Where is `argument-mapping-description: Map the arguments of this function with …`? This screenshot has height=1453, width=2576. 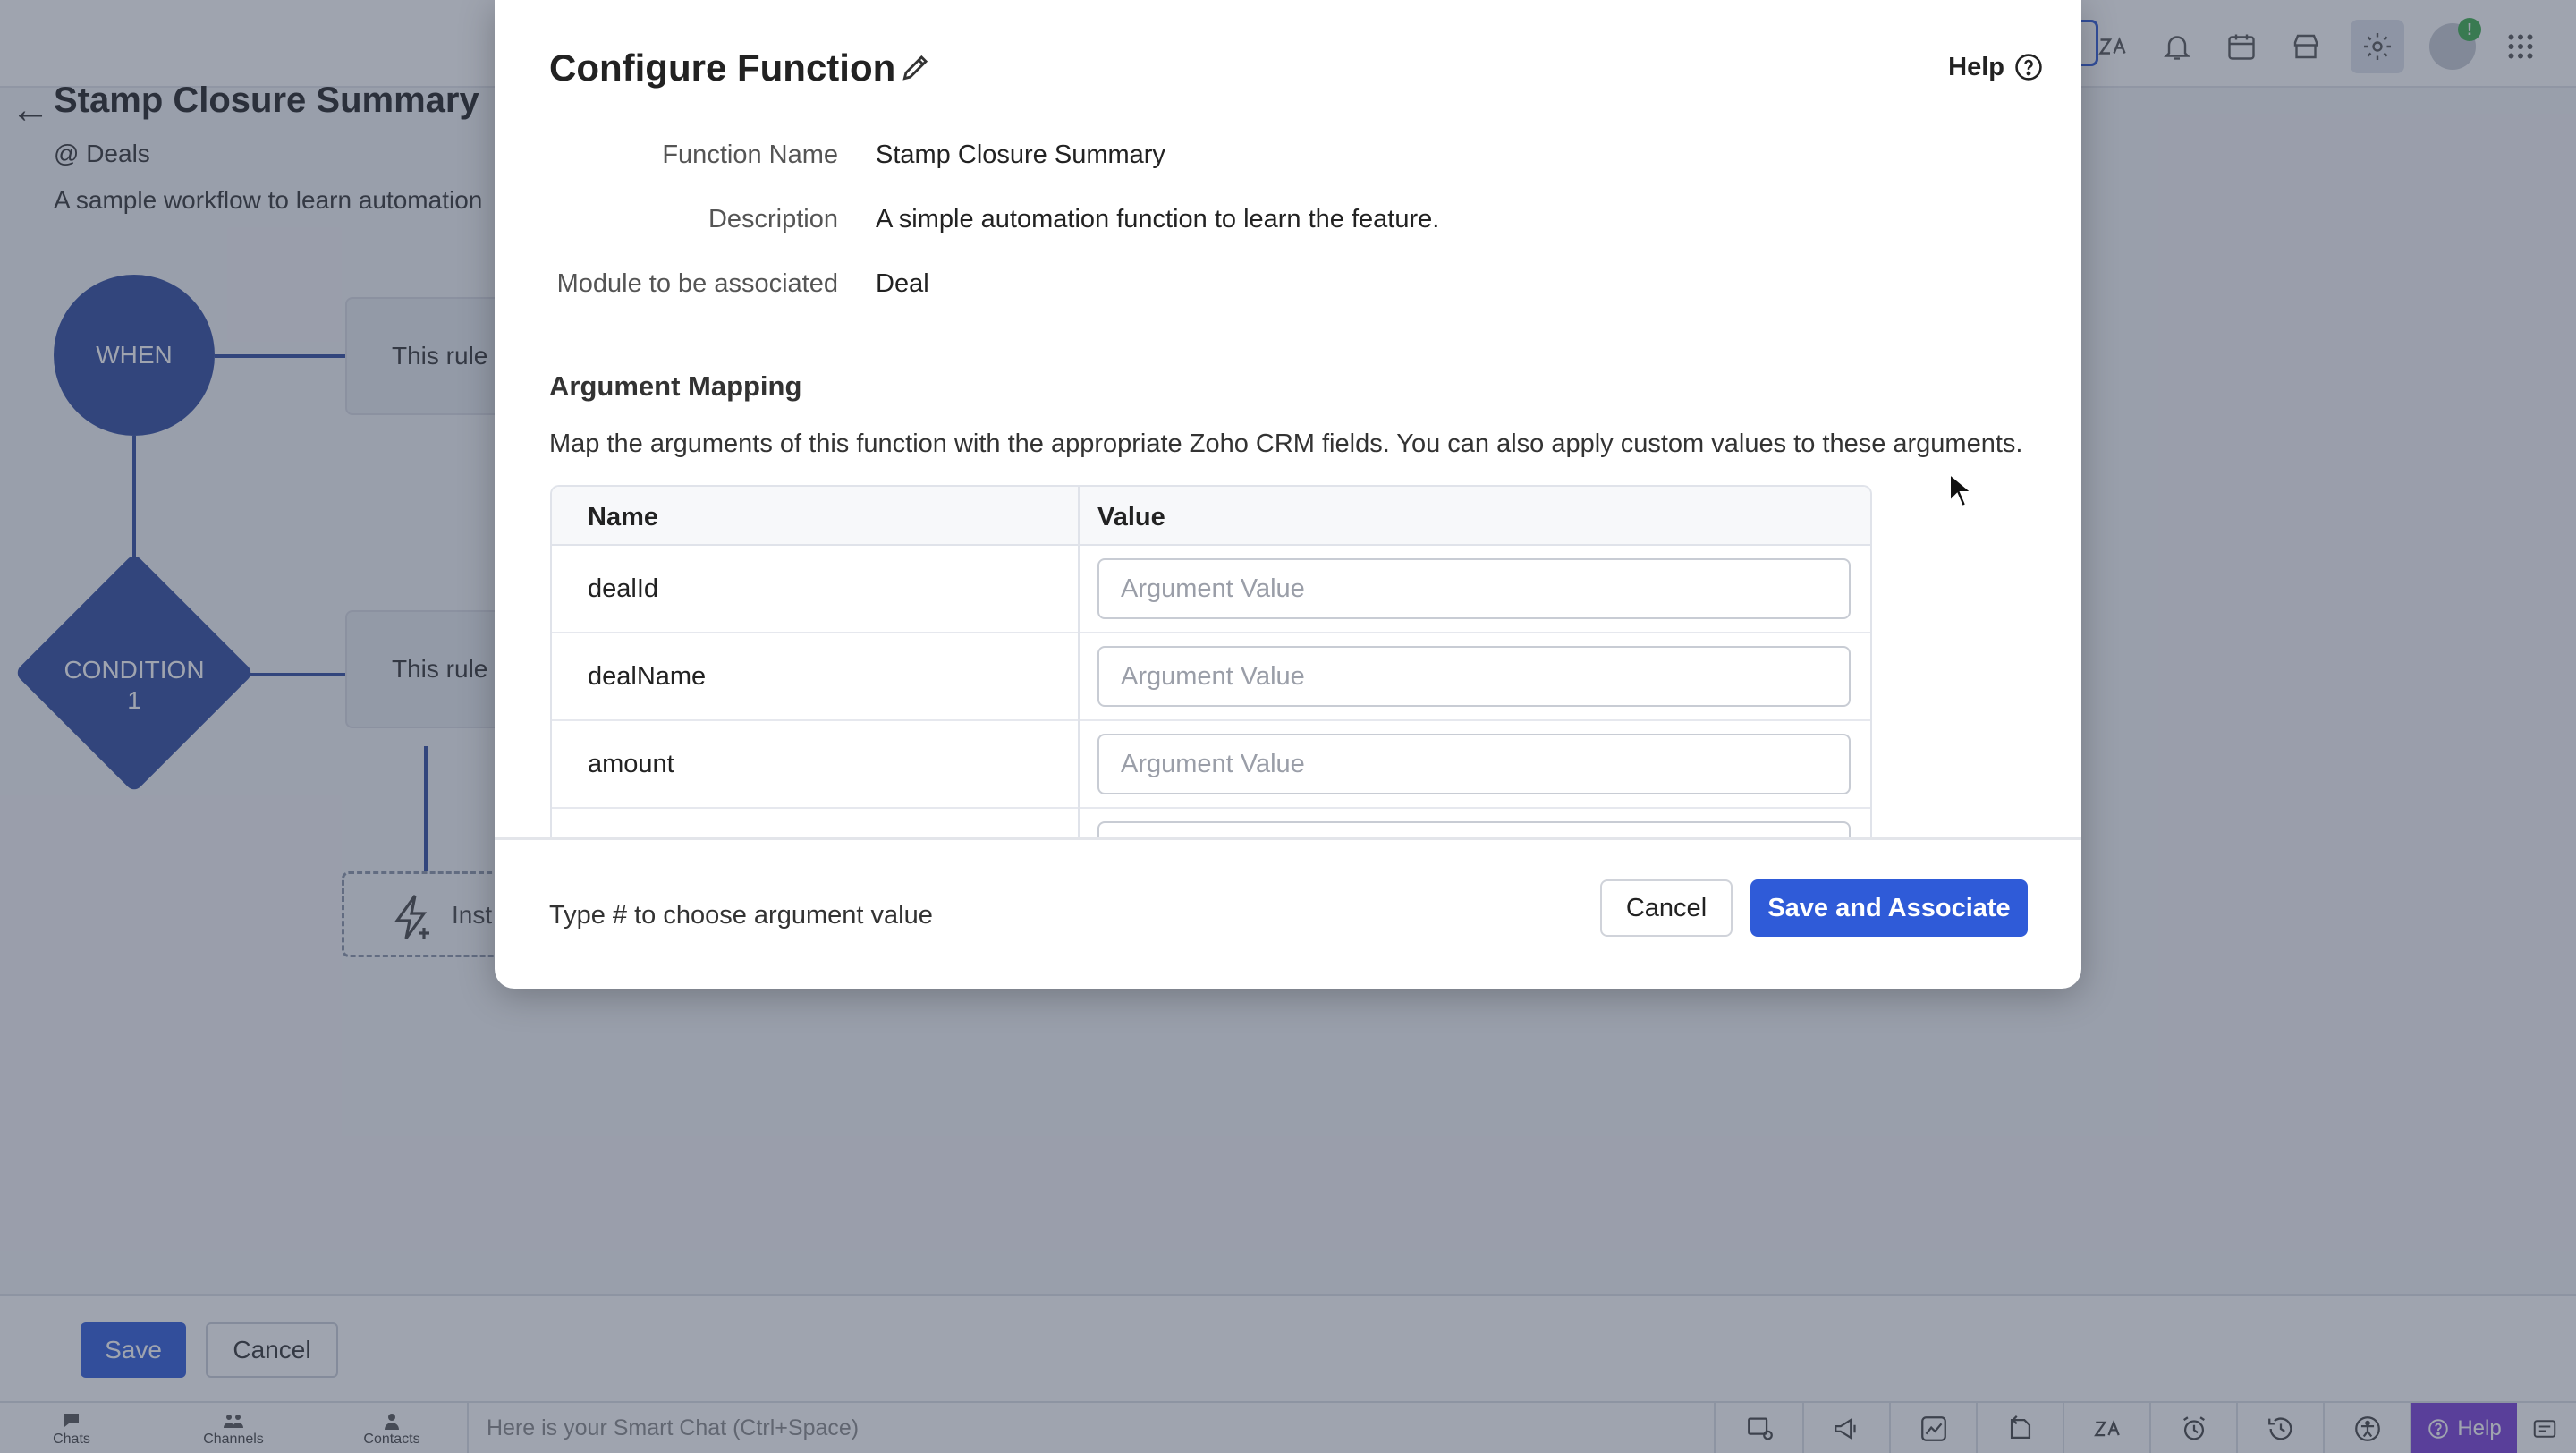
argument-mapping-description: Map the arguments of this function with … is located at coordinates (1286, 443).